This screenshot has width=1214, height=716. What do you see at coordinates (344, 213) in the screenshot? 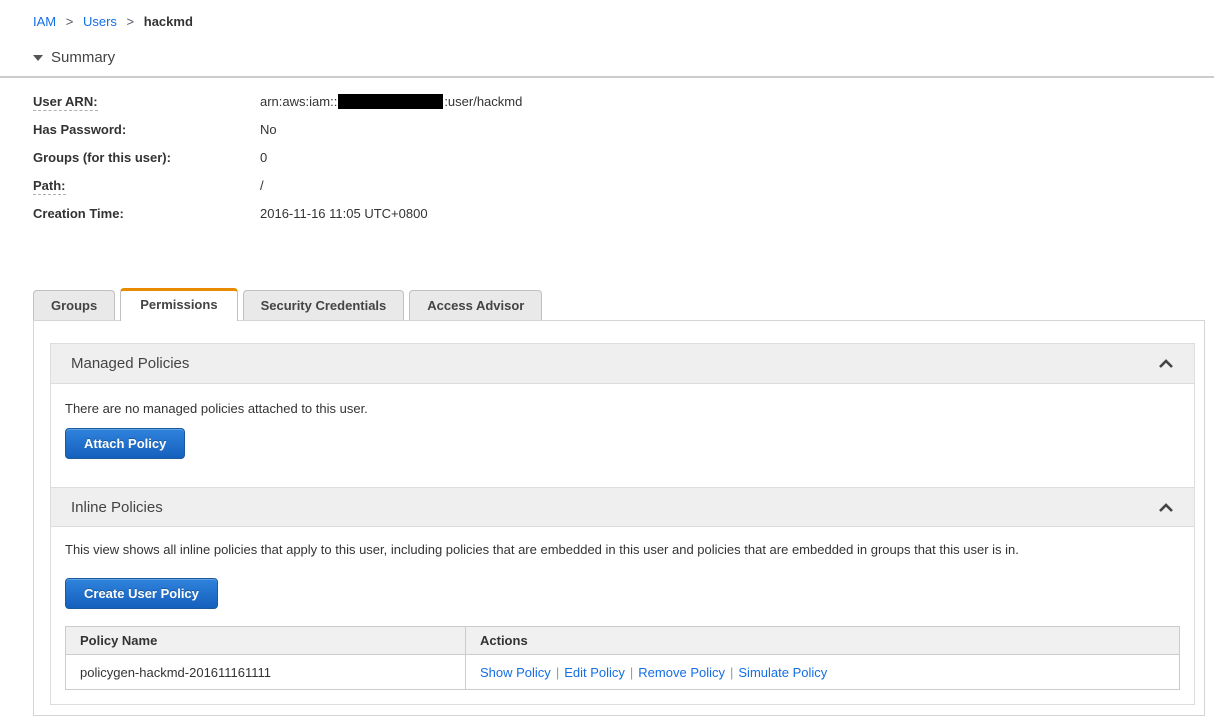
I see `creation-time-value: 2016-11-16 11:05 UTC+0800` at bounding box center [344, 213].